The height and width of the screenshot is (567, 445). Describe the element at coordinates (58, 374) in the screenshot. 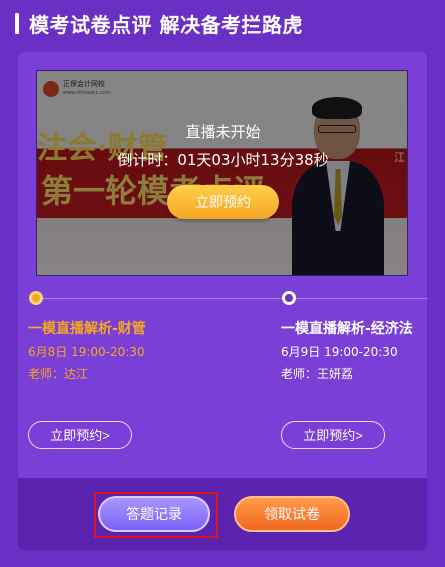

I see `session-teacher: 老师：达江` at that location.